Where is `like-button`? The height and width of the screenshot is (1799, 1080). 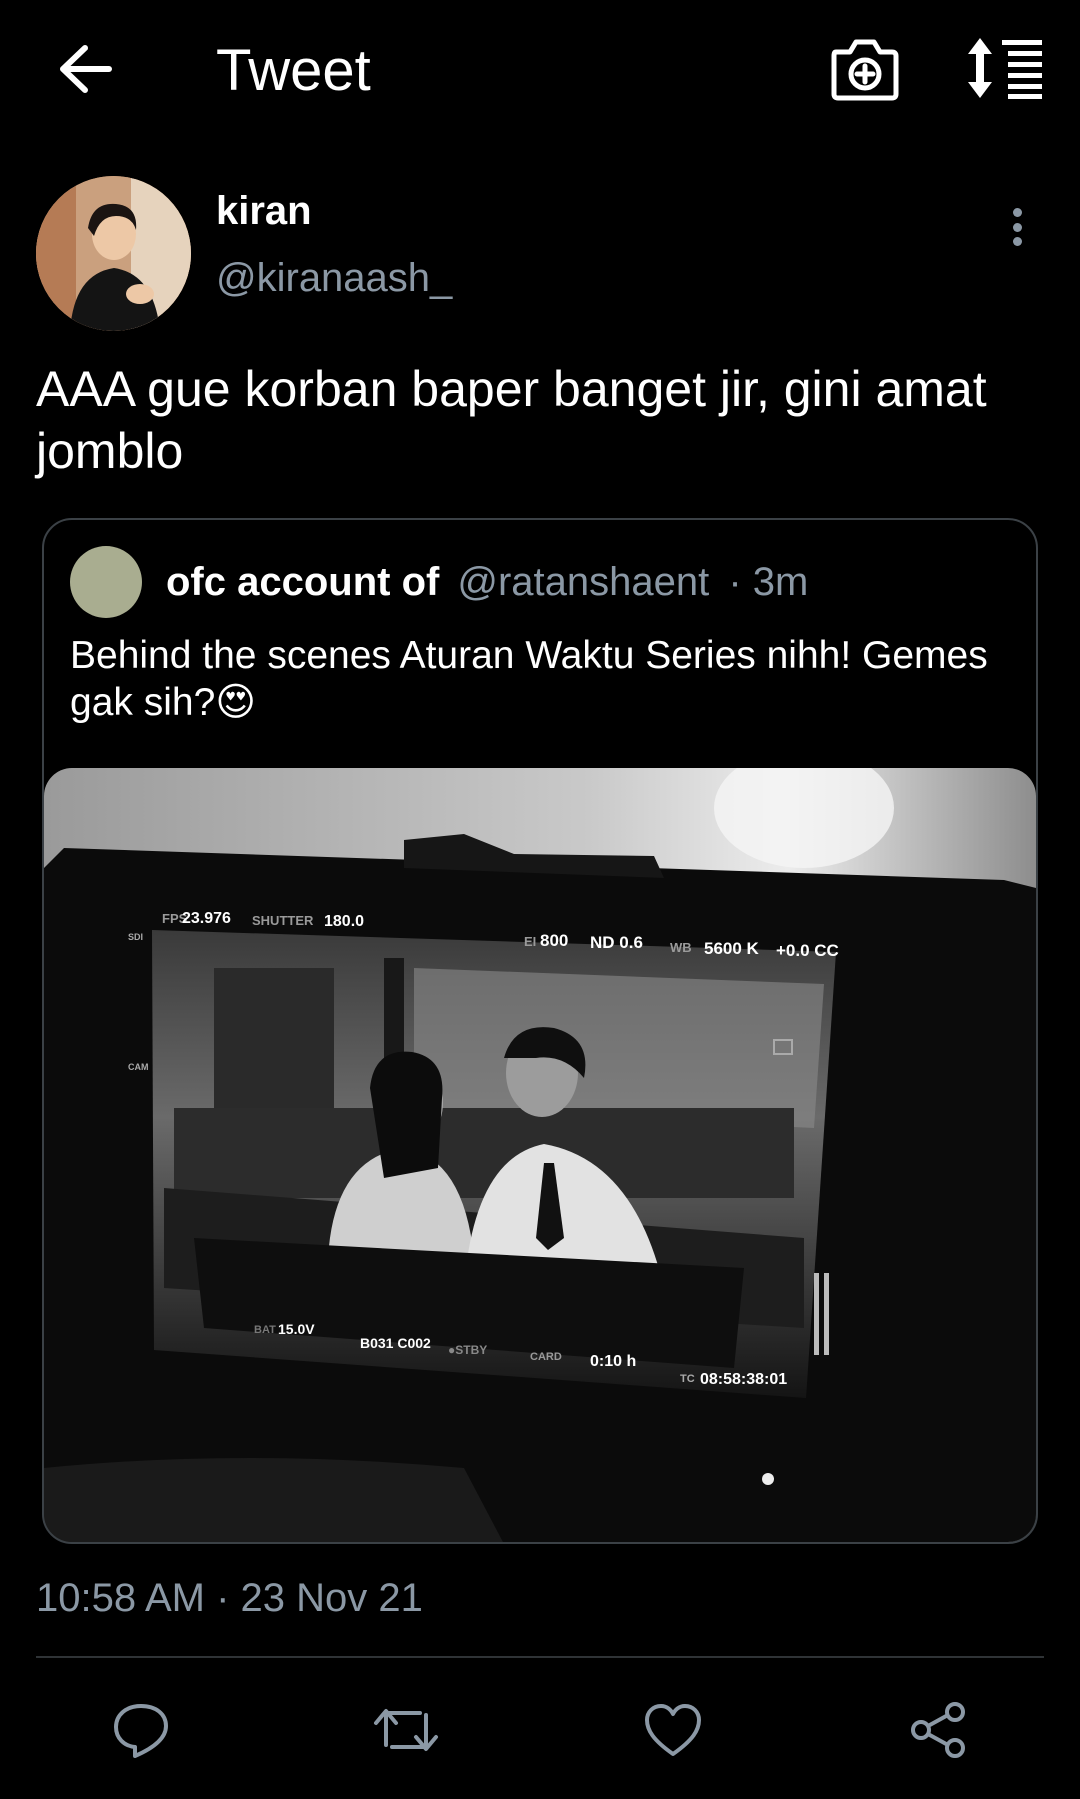 like-button is located at coordinates (673, 1730).